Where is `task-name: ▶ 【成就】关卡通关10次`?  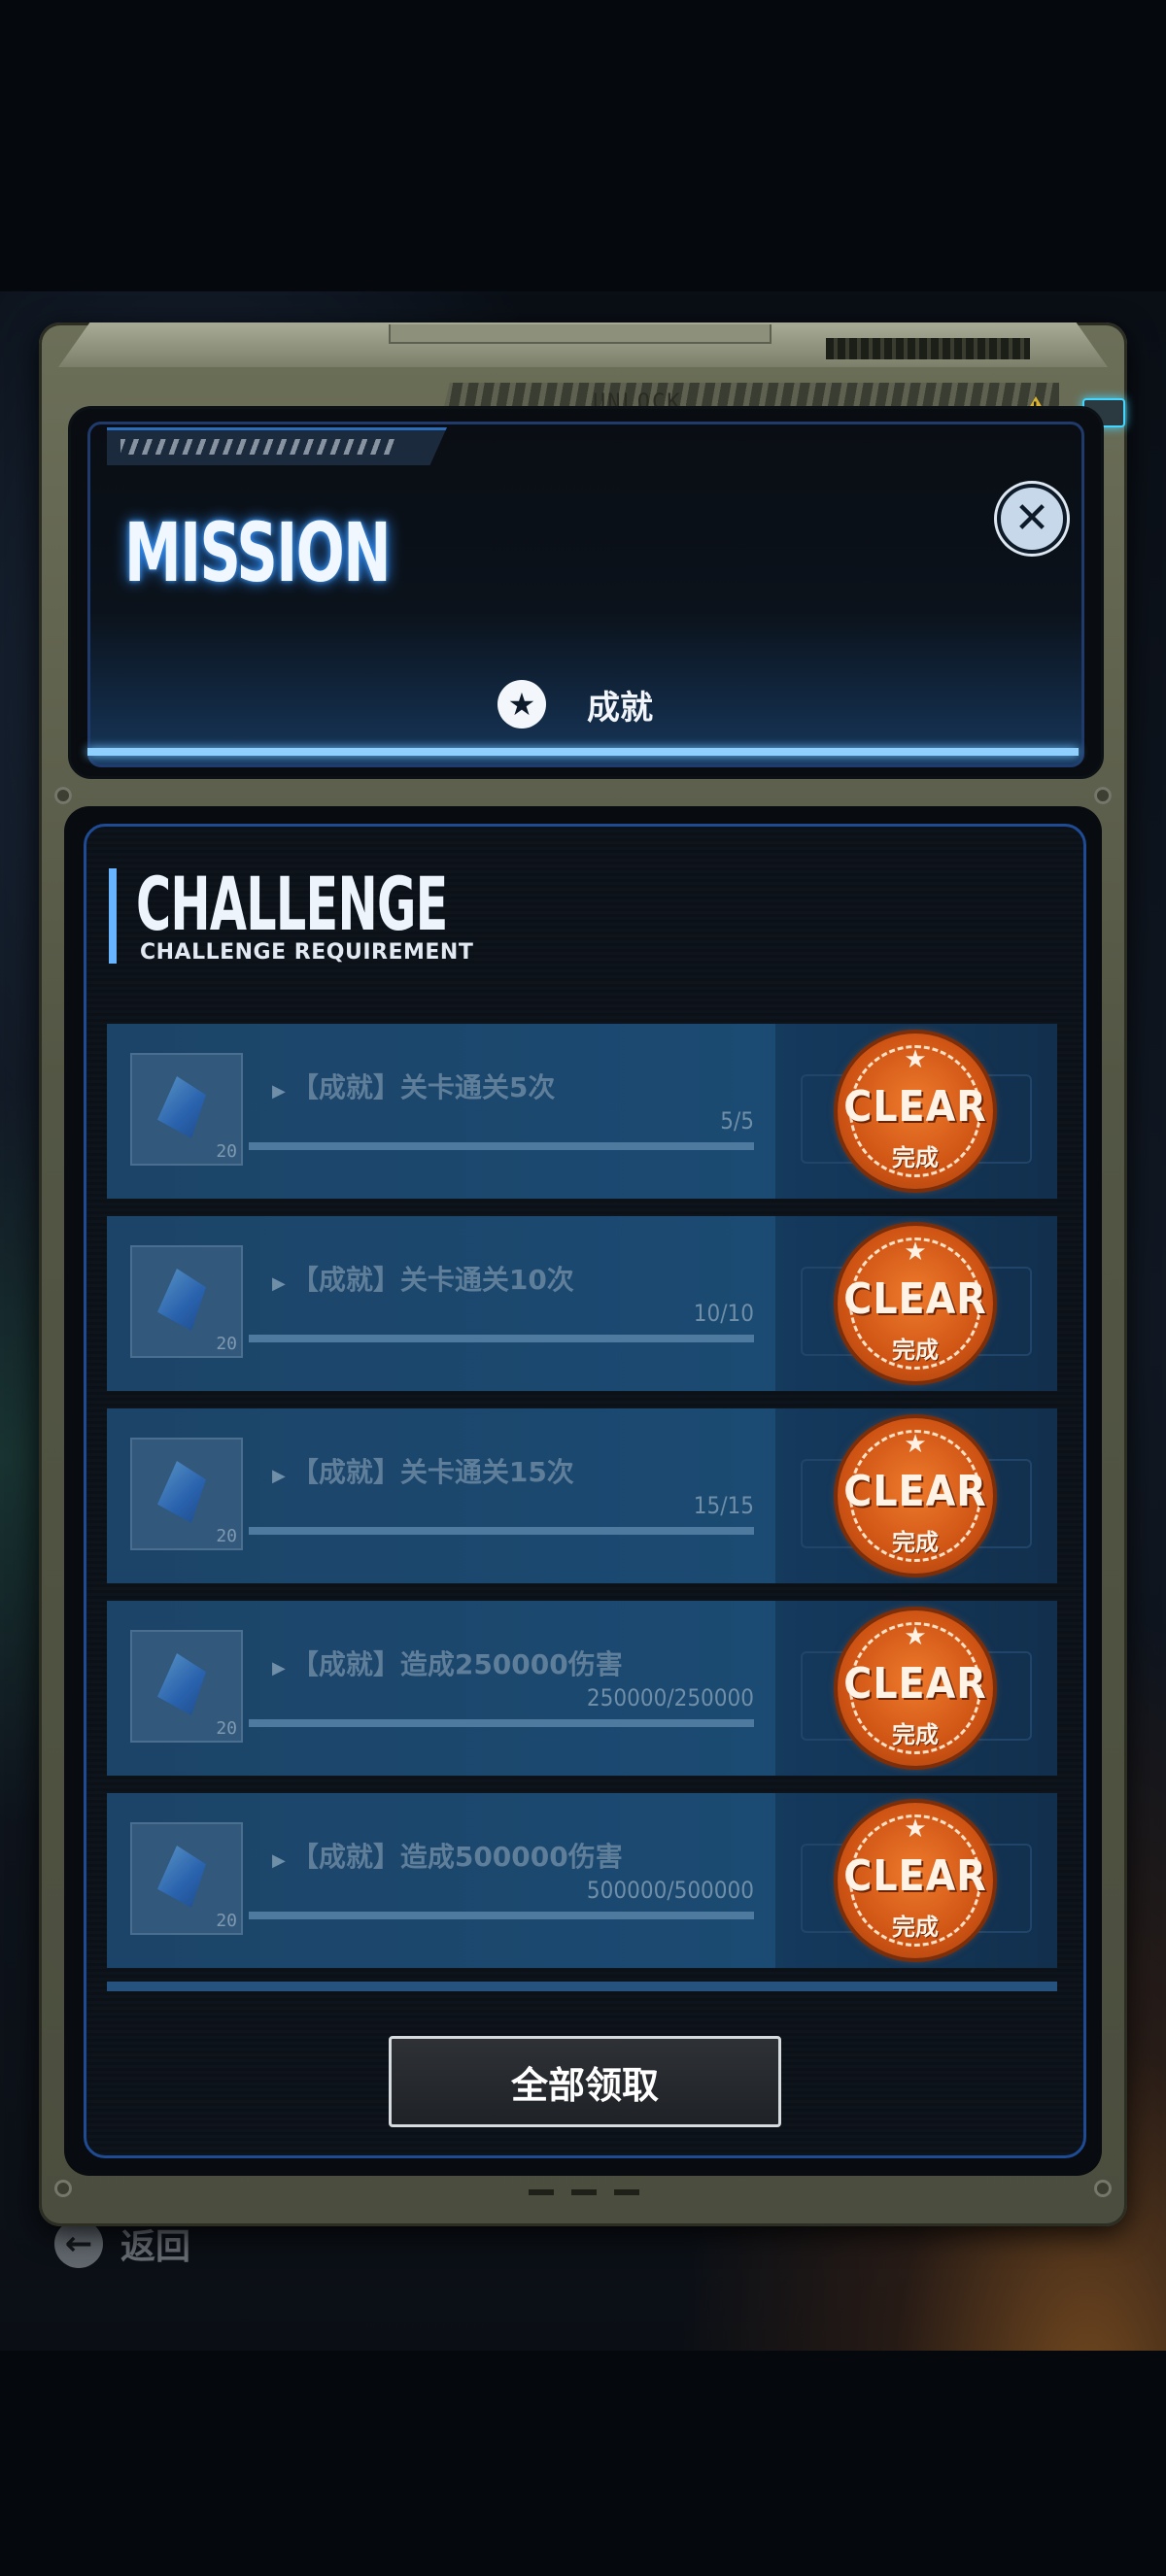 task-name: ▶ 【成就】关卡通关10次 is located at coordinates (423, 1278).